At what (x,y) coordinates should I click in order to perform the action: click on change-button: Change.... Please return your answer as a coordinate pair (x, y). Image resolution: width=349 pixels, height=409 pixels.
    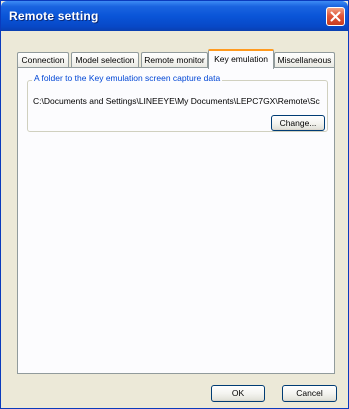
    Looking at the image, I should click on (298, 123).